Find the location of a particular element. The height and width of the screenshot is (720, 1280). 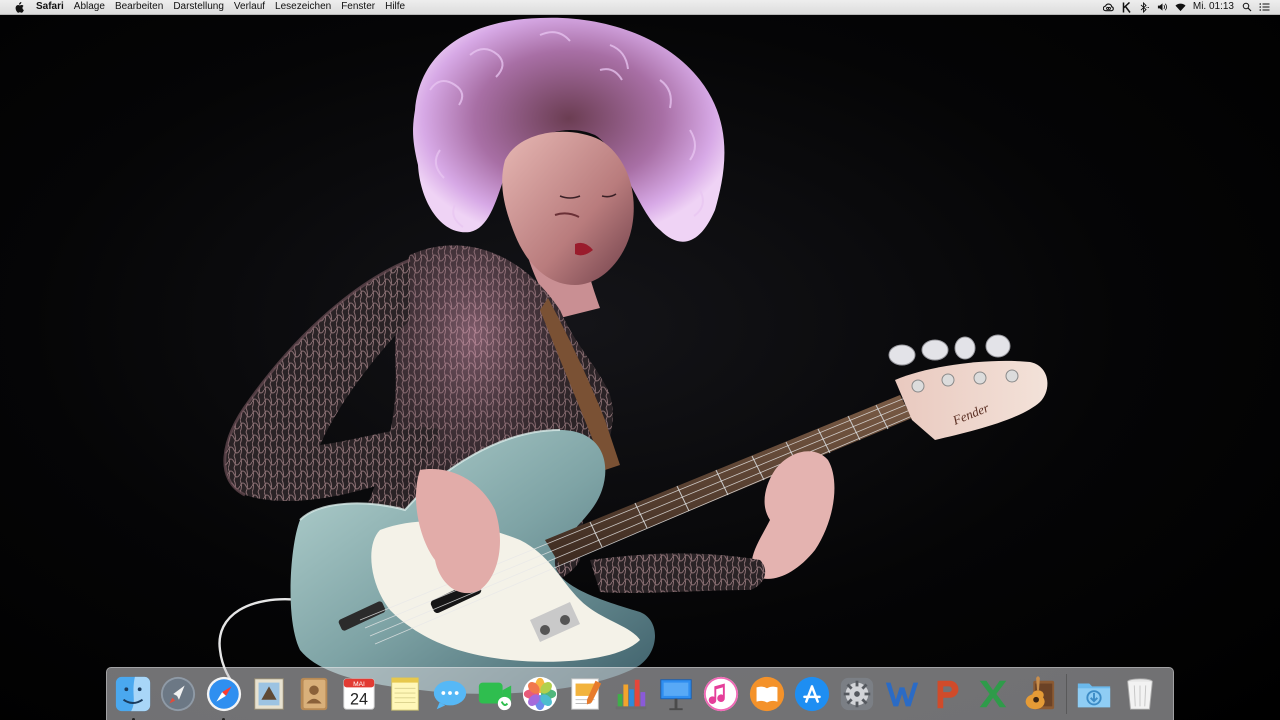

dock-numbers is located at coordinates (631, 694).